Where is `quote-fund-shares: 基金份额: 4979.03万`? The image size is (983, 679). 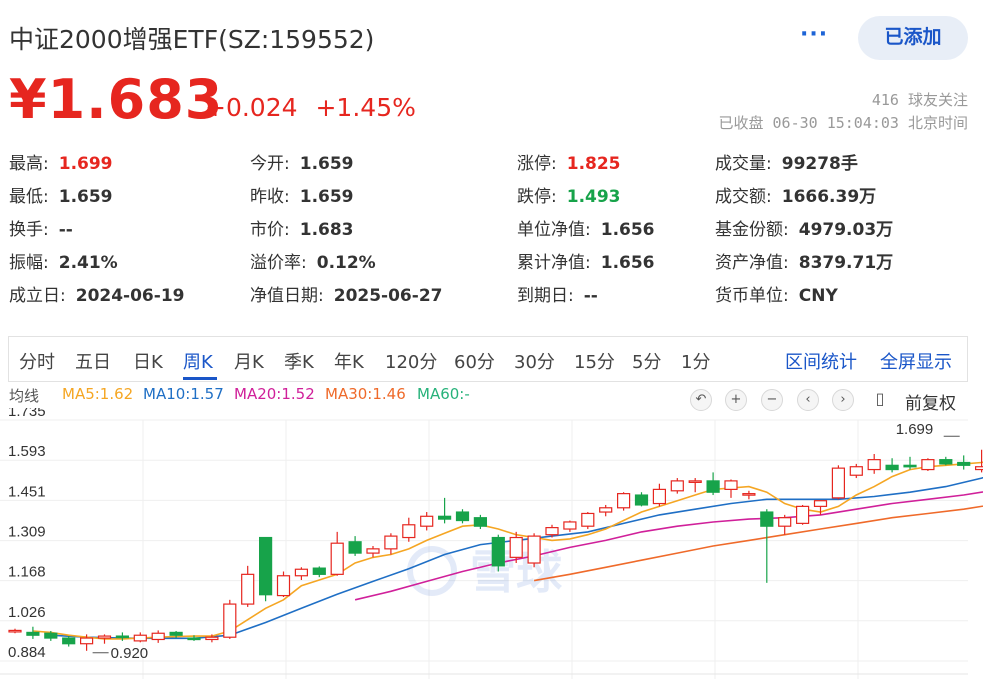 quote-fund-shares: 基金份额: 4979.03万 is located at coordinates (804, 227).